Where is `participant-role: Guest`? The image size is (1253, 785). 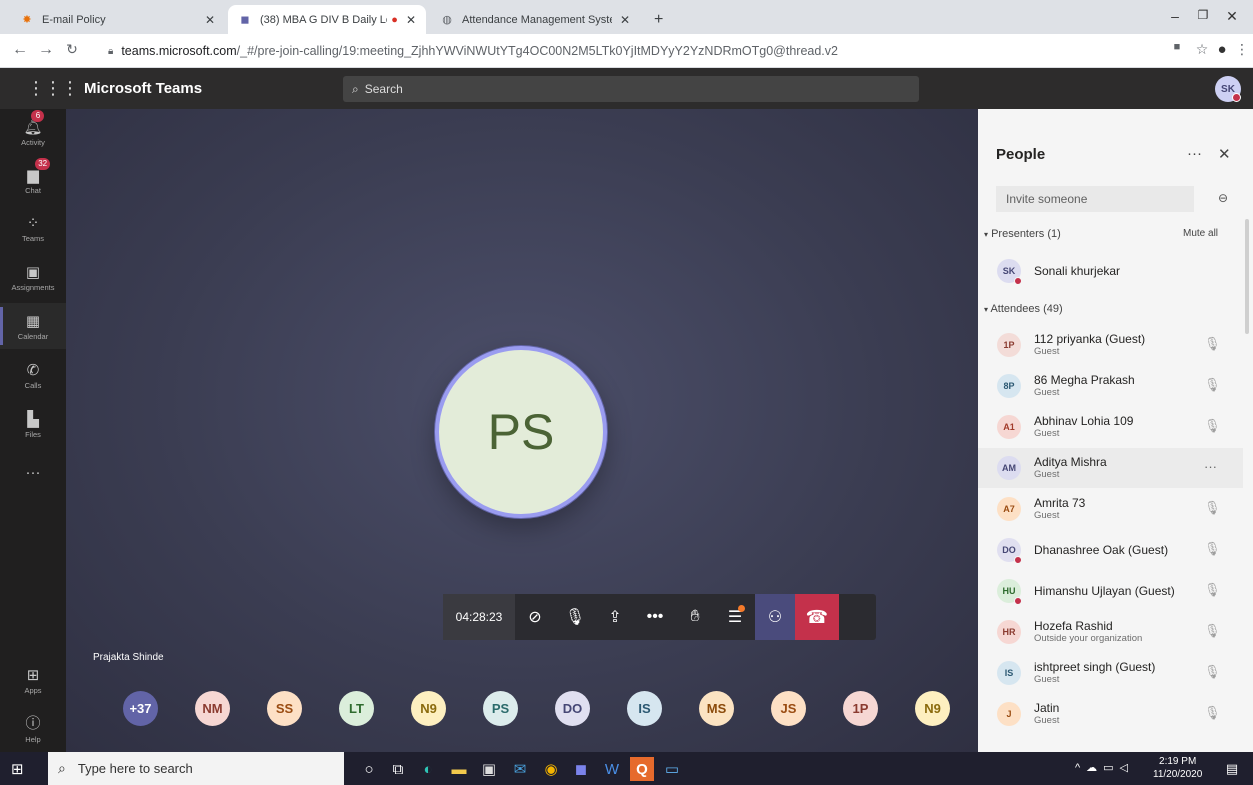
participant-role: Guest is located at coordinates (1047, 351).